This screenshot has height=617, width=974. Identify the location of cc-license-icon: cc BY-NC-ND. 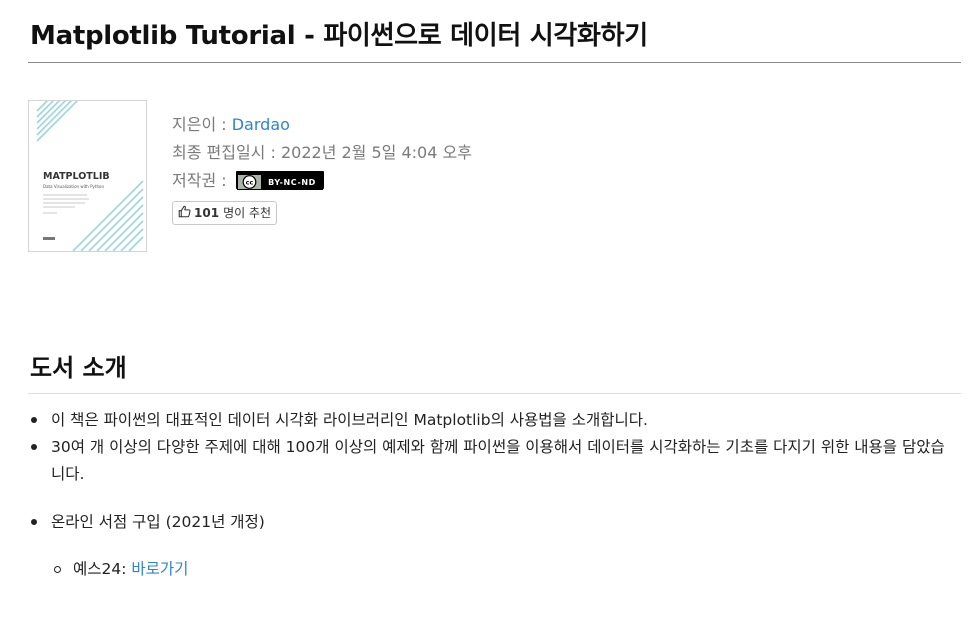
(279, 181).